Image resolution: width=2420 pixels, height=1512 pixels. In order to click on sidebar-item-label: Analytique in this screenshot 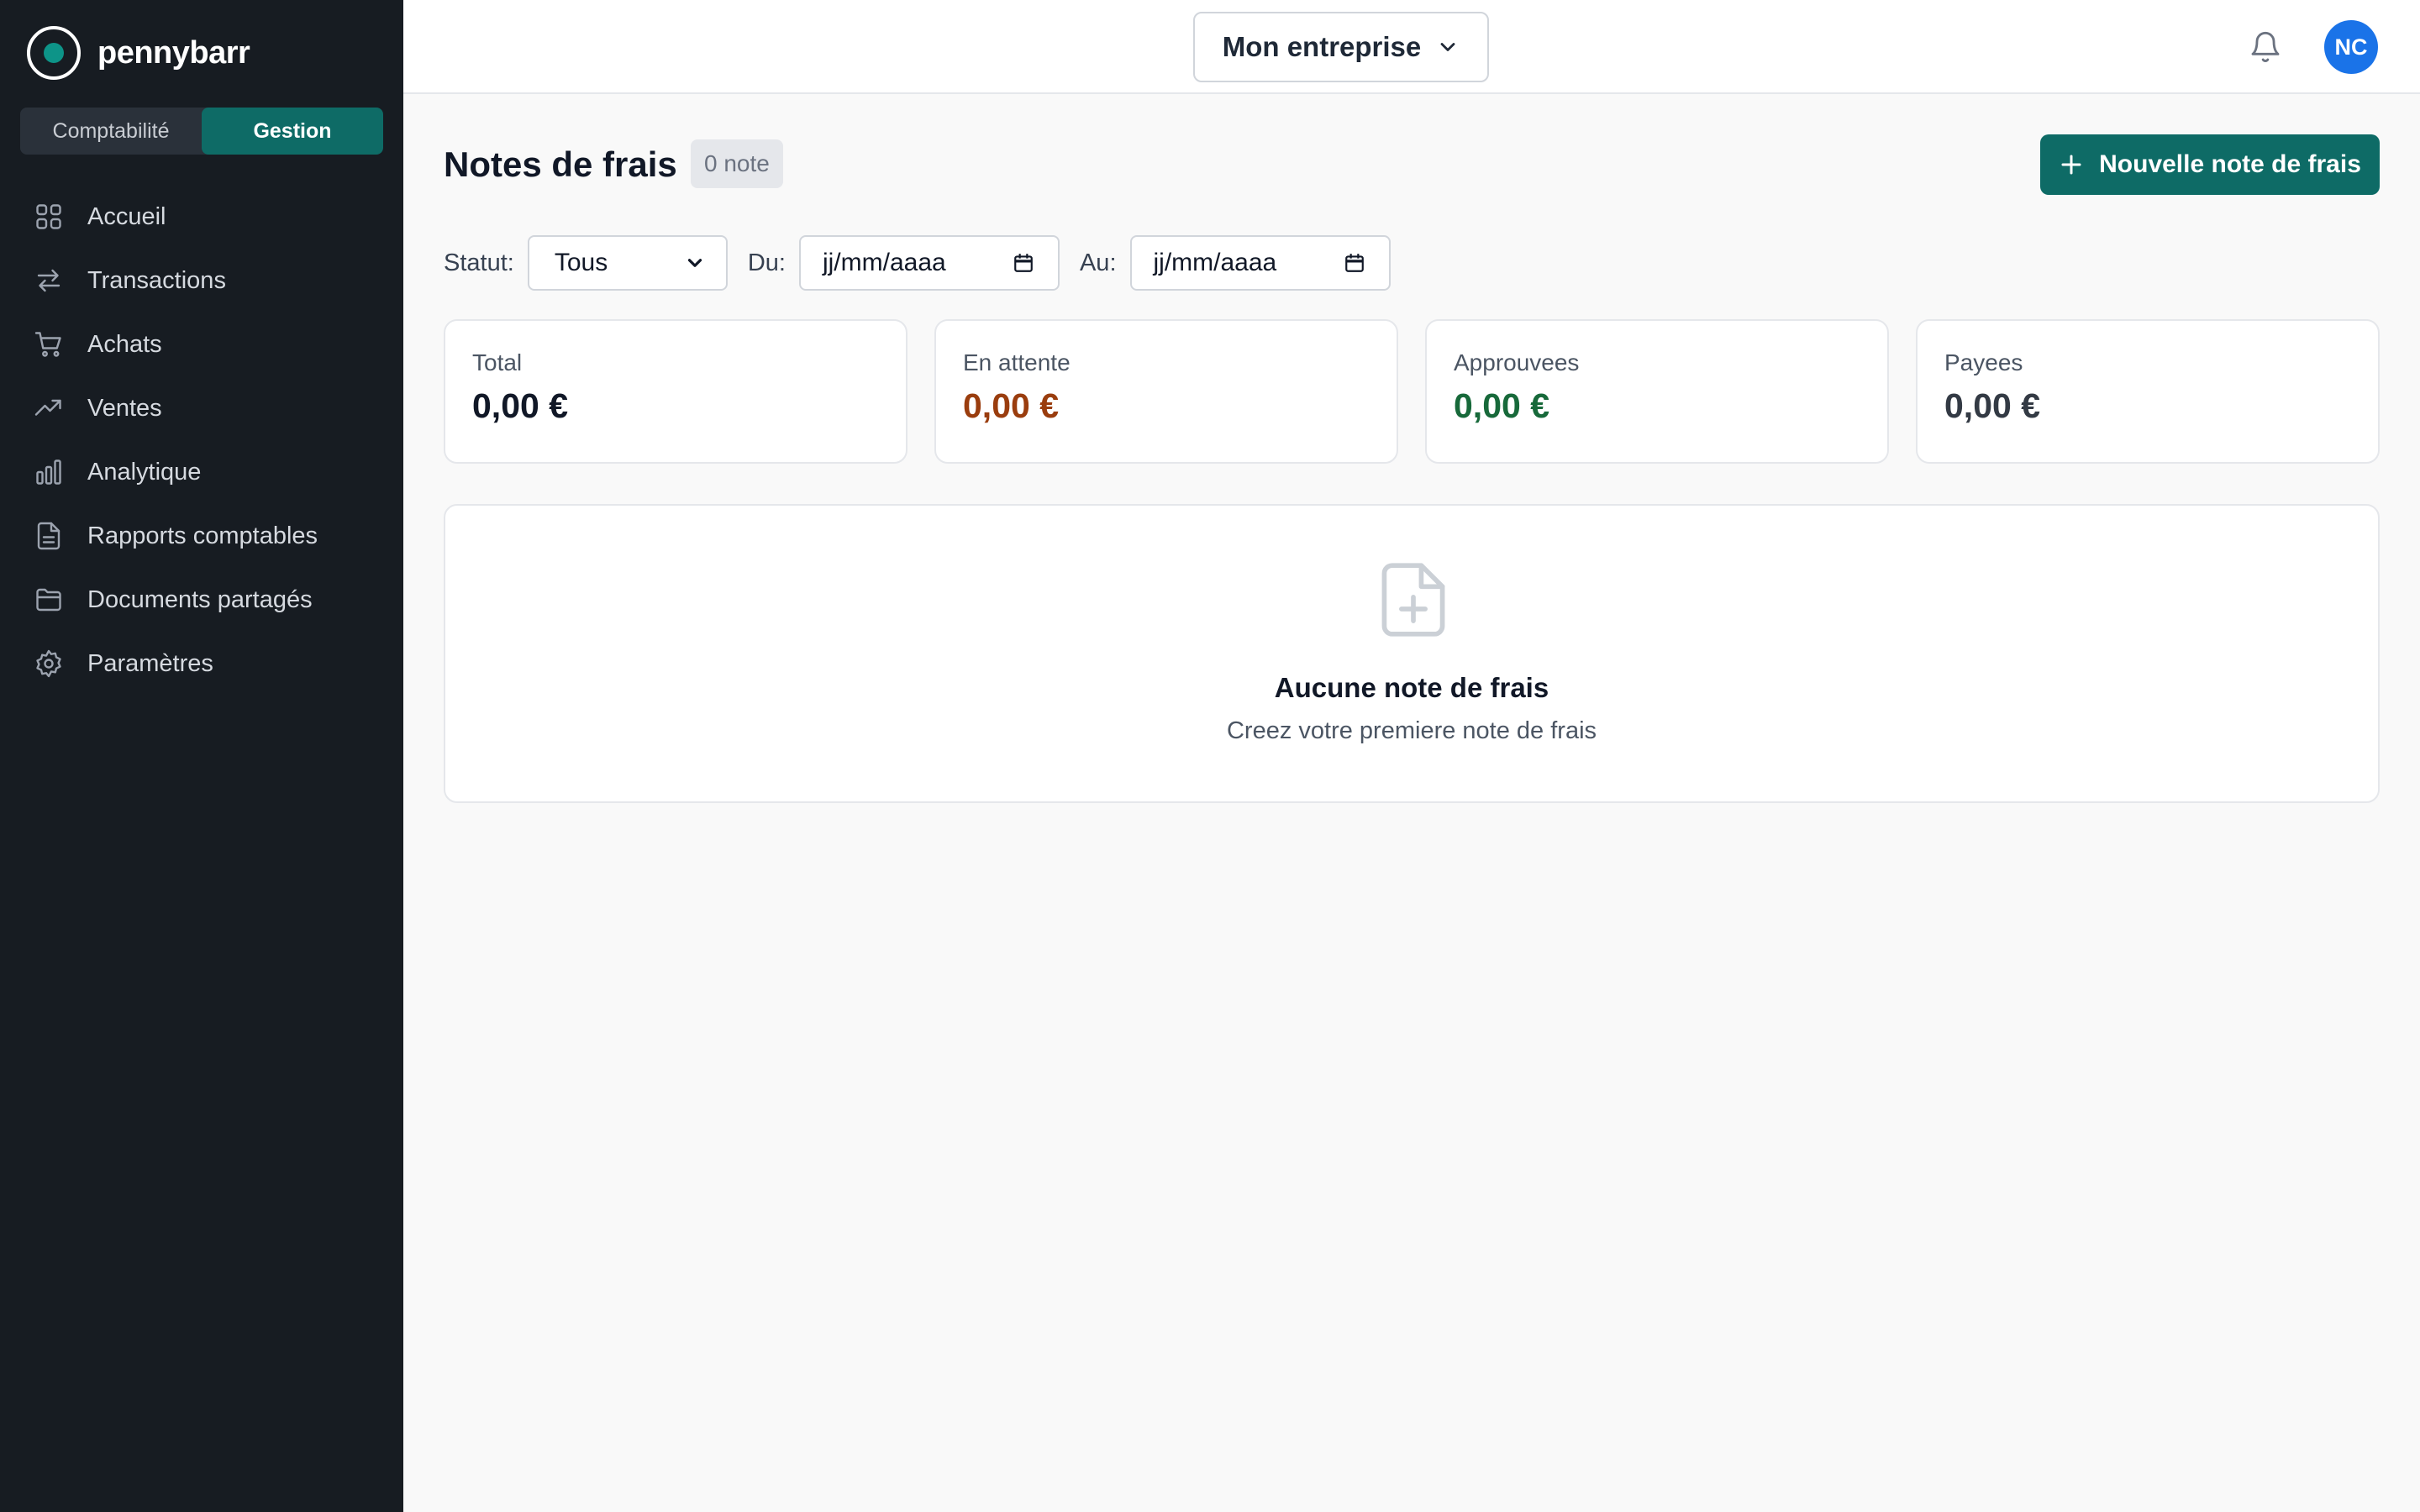, I will do `click(144, 472)`.